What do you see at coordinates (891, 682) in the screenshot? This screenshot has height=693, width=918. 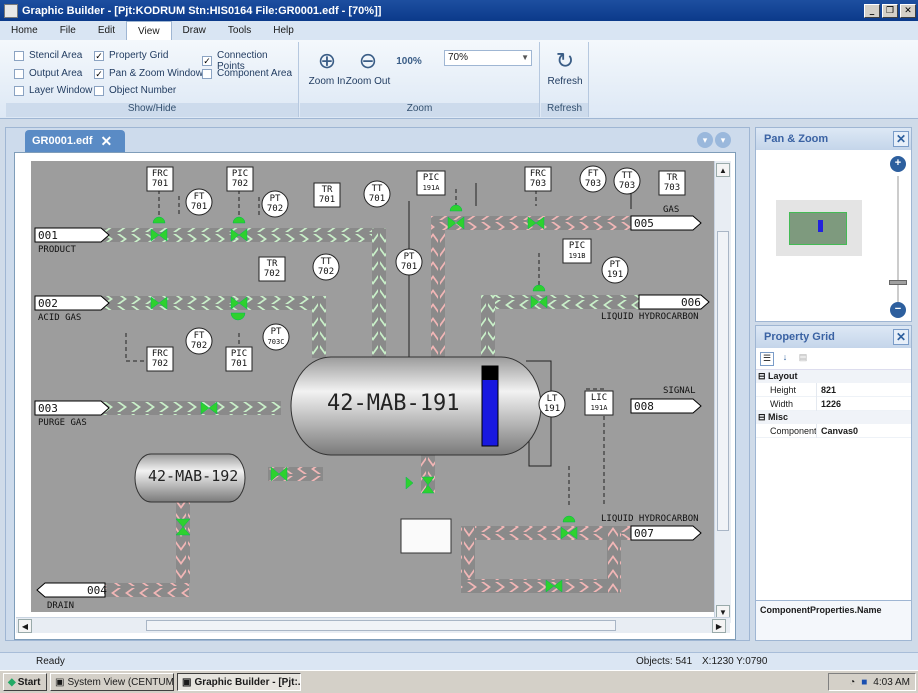 I see `clock: 4:03 AM` at bounding box center [891, 682].